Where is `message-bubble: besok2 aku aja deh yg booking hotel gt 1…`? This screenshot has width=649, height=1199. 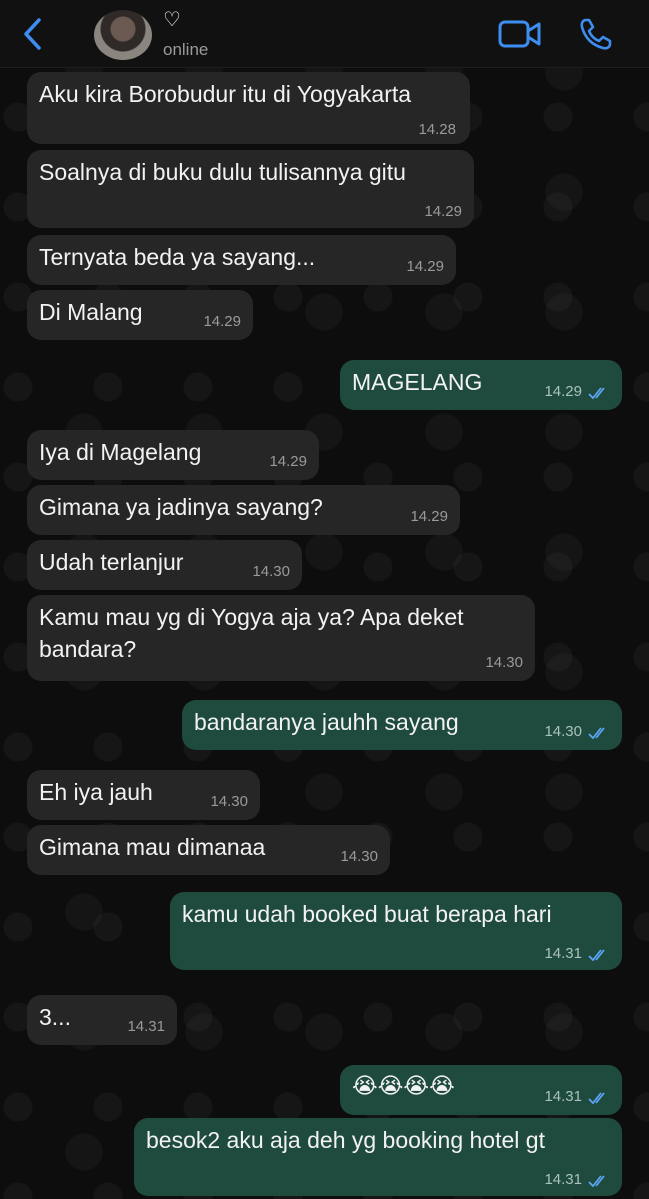
message-bubble: besok2 aku aja deh yg booking hotel gt 1… is located at coordinates (378, 1157).